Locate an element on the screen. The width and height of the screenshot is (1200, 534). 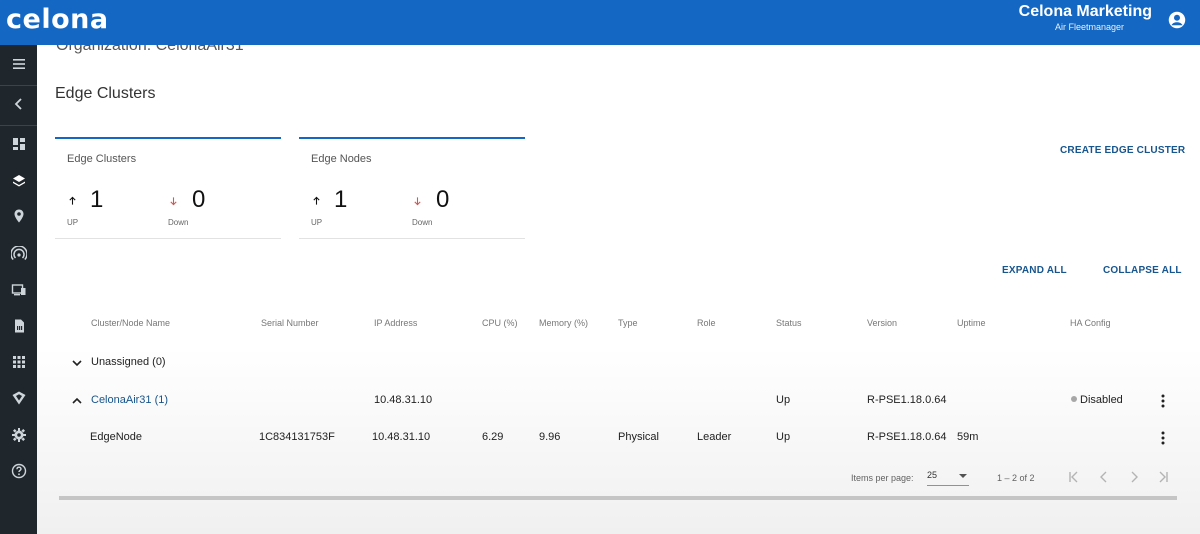
items-per-page-select: 25 is located at coordinates (948, 478).